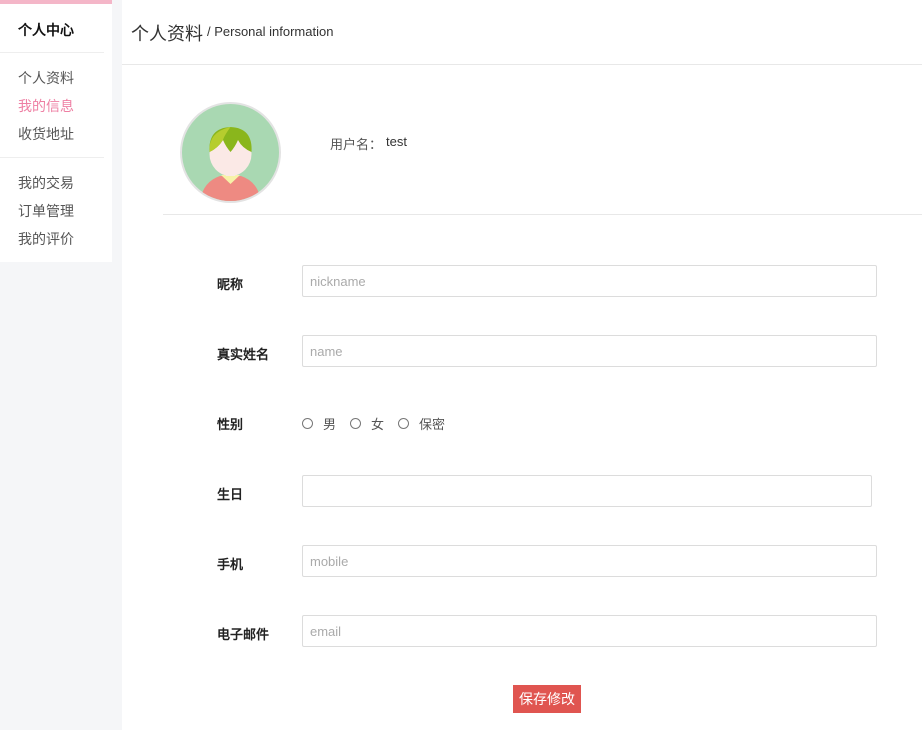 The width and height of the screenshot is (922, 730). What do you see at coordinates (243, 355) in the screenshot?
I see `realname-label: 真实姓名` at bounding box center [243, 355].